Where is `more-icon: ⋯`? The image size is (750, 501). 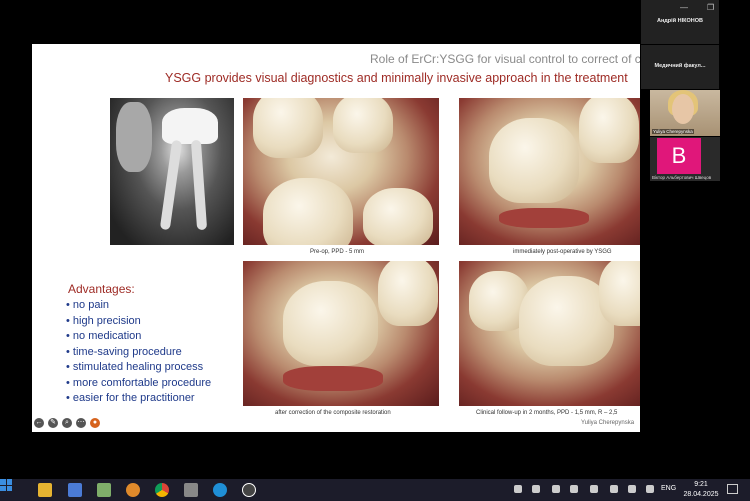 more-icon: ⋯ is located at coordinates (81, 423).